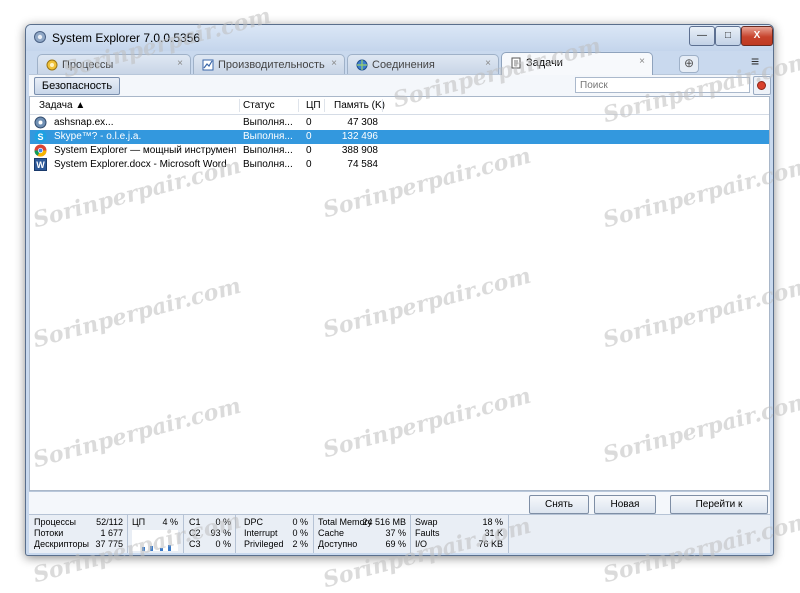  I want to click on status-value: 4 %, so click(170, 522).